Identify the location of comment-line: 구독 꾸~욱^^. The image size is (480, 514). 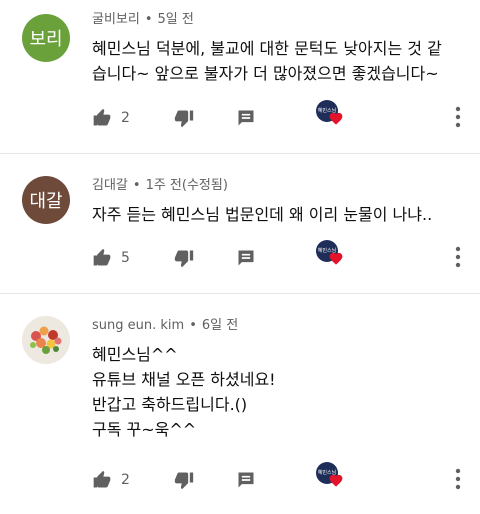
(144, 429).